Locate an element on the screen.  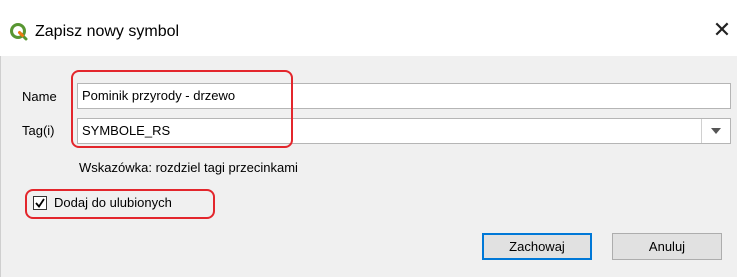
dropdown-button is located at coordinates (715, 131).